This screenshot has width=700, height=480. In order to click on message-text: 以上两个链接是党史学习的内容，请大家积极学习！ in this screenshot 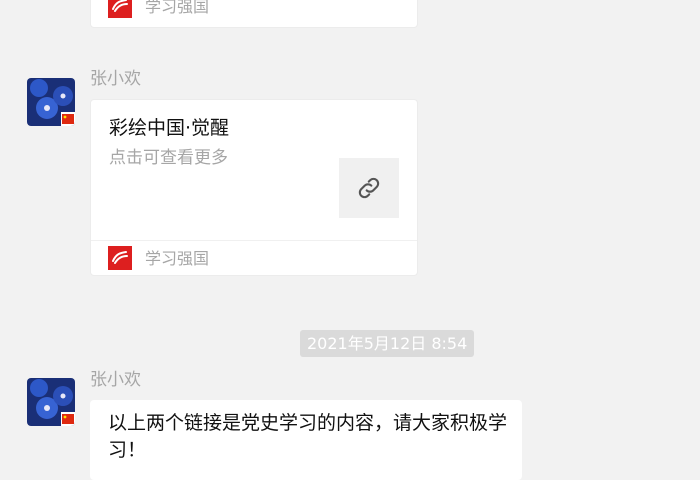, I will do `click(308, 436)`.